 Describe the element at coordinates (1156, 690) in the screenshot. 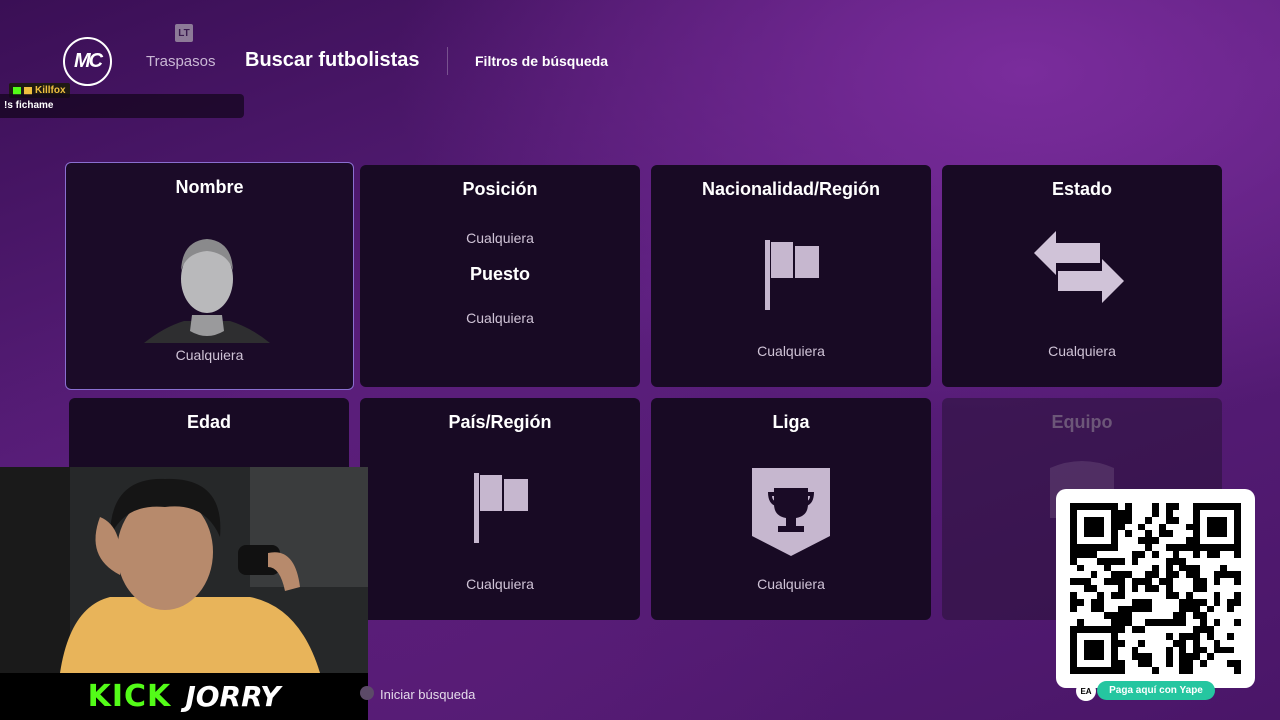

I see `qr-caption: Paga aquí con Yape` at that location.